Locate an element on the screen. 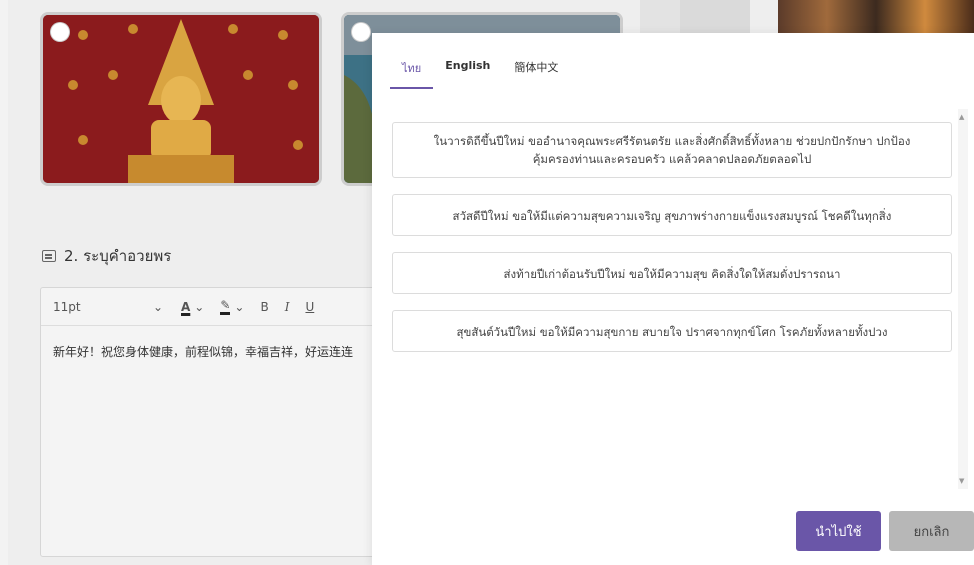  message-icon is located at coordinates (49, 256).